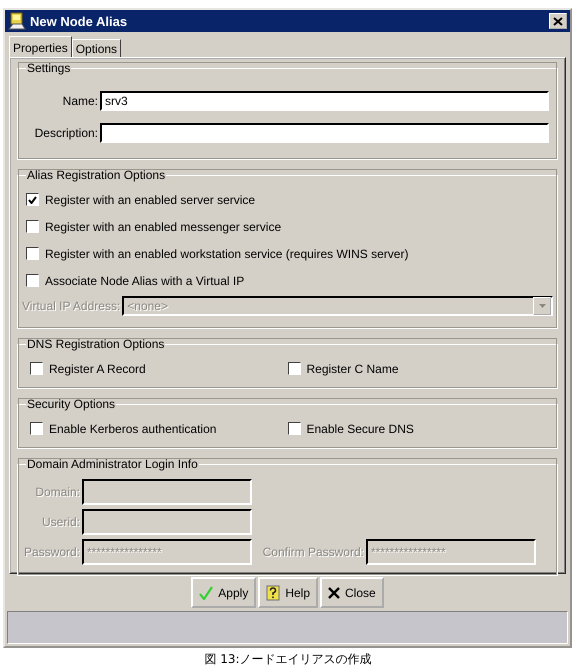 The image size is (576, 669). I want to click on close-button, so click(558, 21).